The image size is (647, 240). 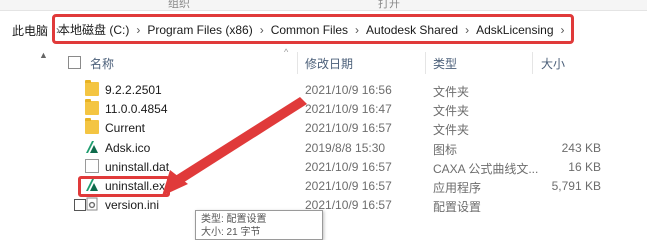 I want to click on tooltip-type-line: 类型: 配置设置, so click(x=234, y=219).